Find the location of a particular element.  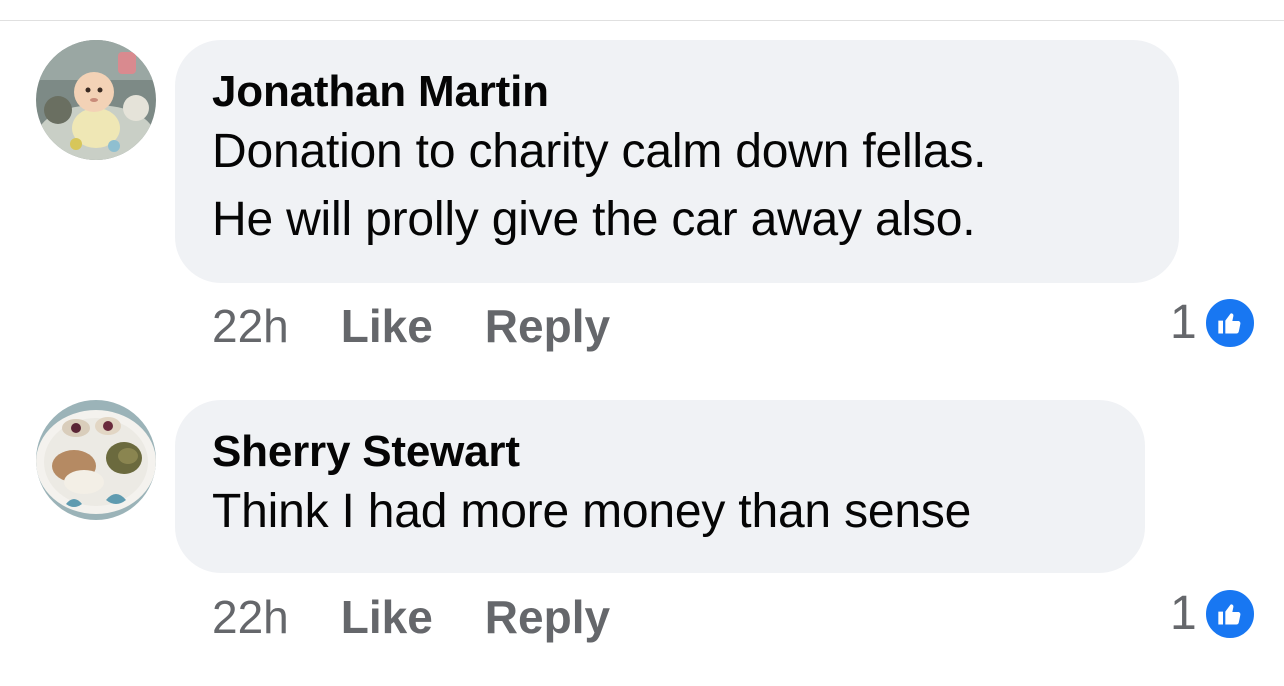

top-divider is located at coordinates (642, 20).